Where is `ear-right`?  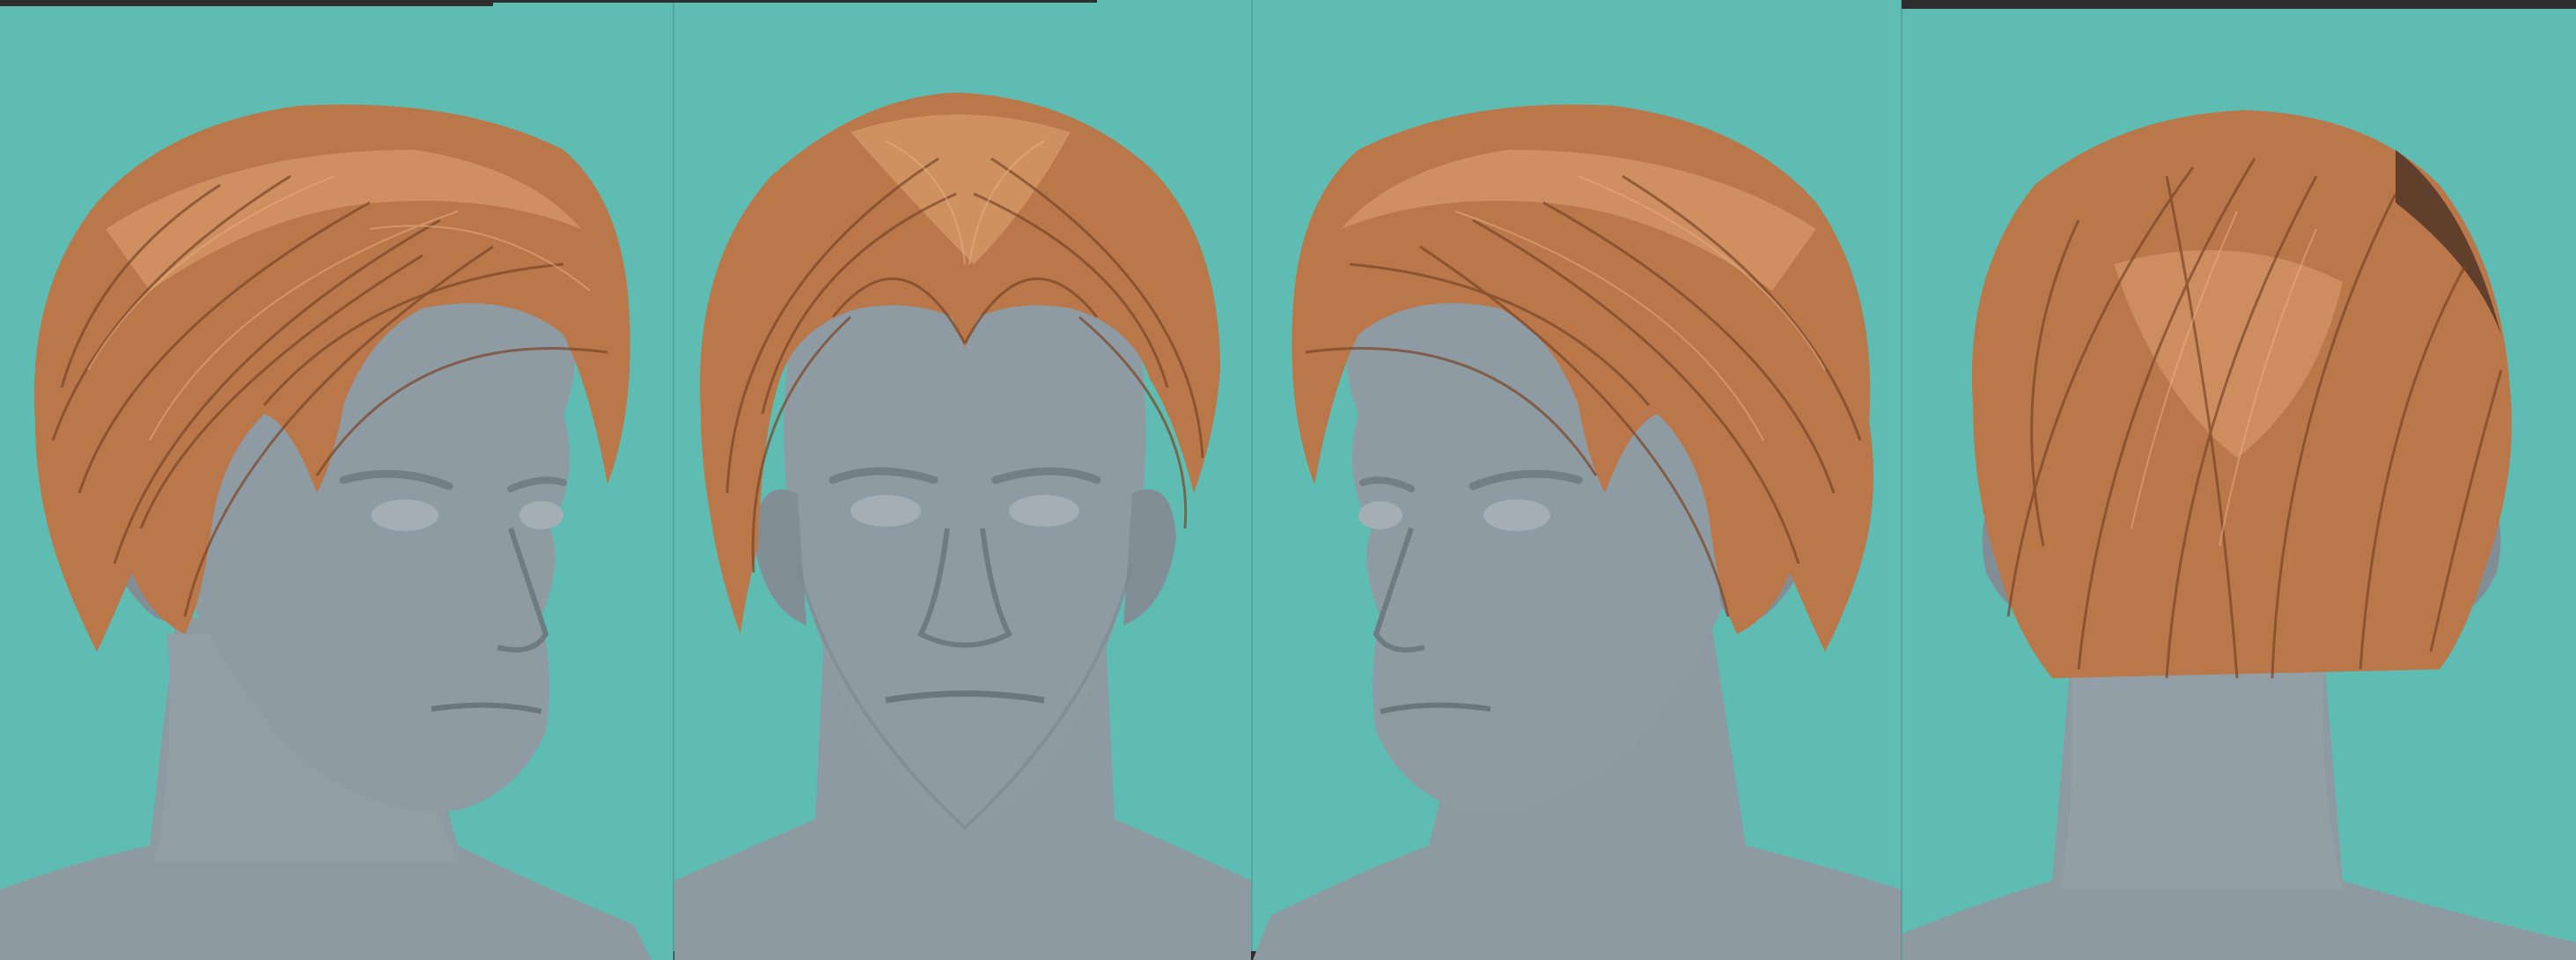 ear-right is located at coordinates (1149, 557).